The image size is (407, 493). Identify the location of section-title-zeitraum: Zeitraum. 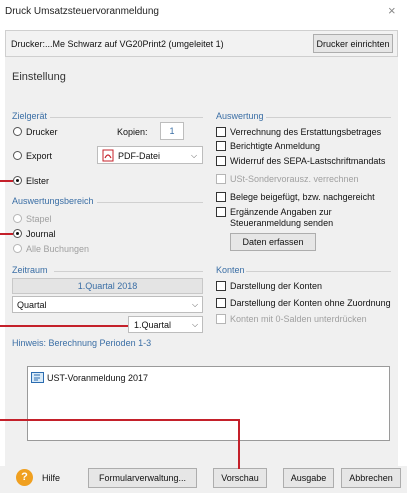
(30, 270).